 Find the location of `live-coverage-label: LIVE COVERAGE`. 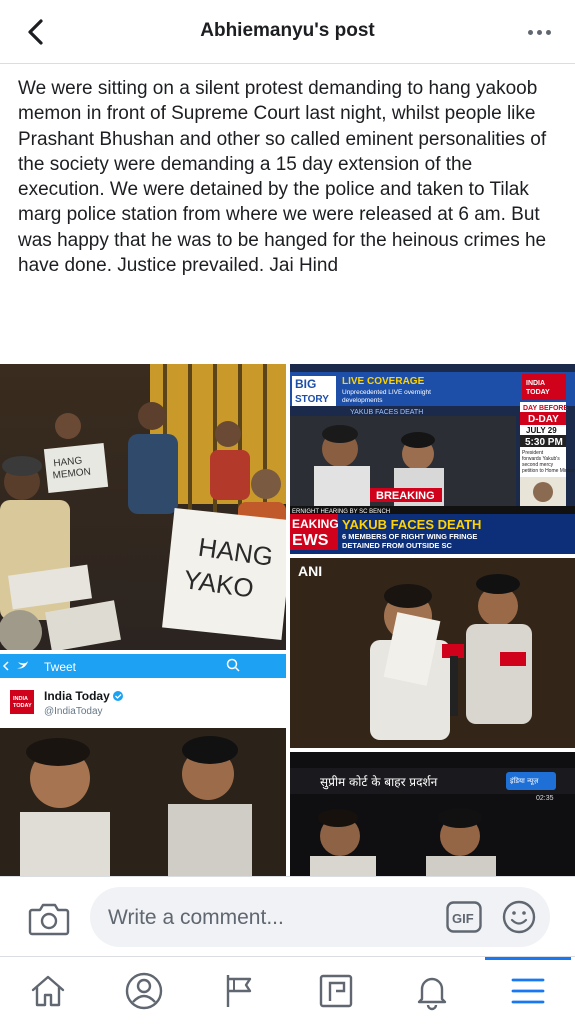

live-coverage-label: LIVE COVERAGE is located at coordinates (383, 381).